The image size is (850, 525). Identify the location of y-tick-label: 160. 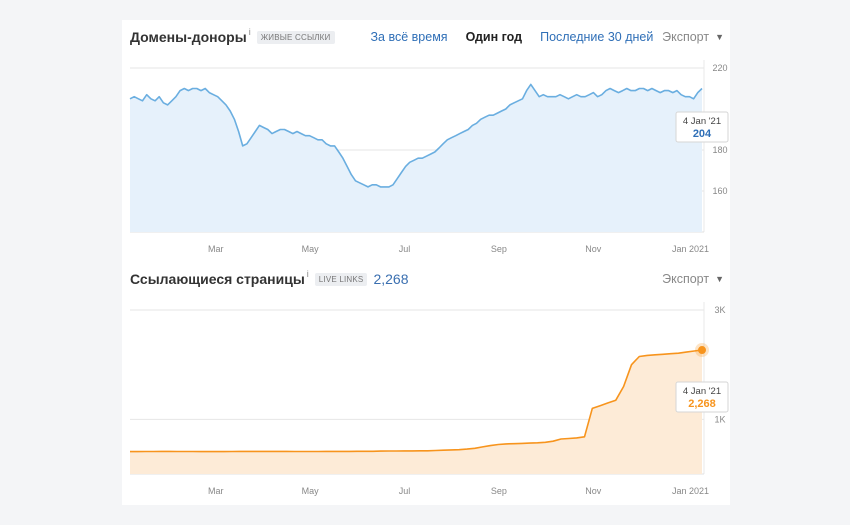
(719, 191).